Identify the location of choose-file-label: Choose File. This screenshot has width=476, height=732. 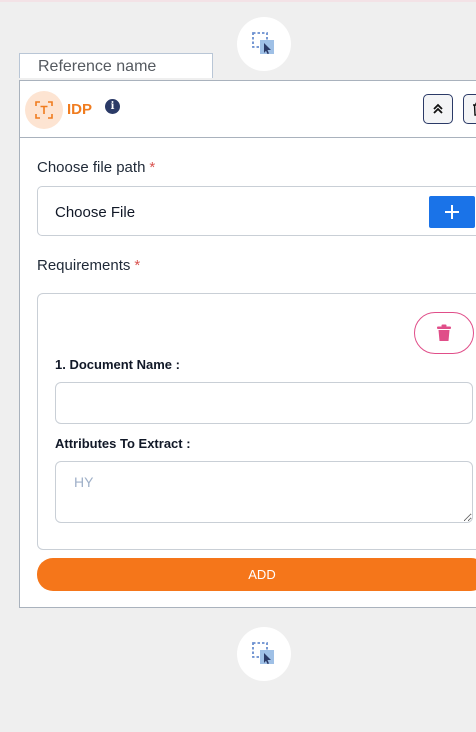
(95, 212).